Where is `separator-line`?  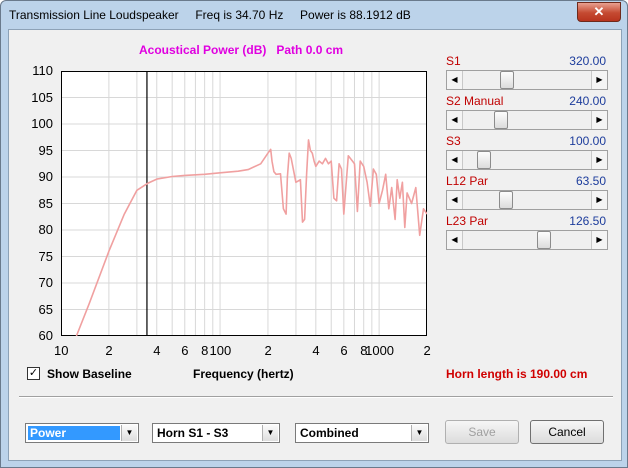
separator-line is located at coordinates (316, 397).